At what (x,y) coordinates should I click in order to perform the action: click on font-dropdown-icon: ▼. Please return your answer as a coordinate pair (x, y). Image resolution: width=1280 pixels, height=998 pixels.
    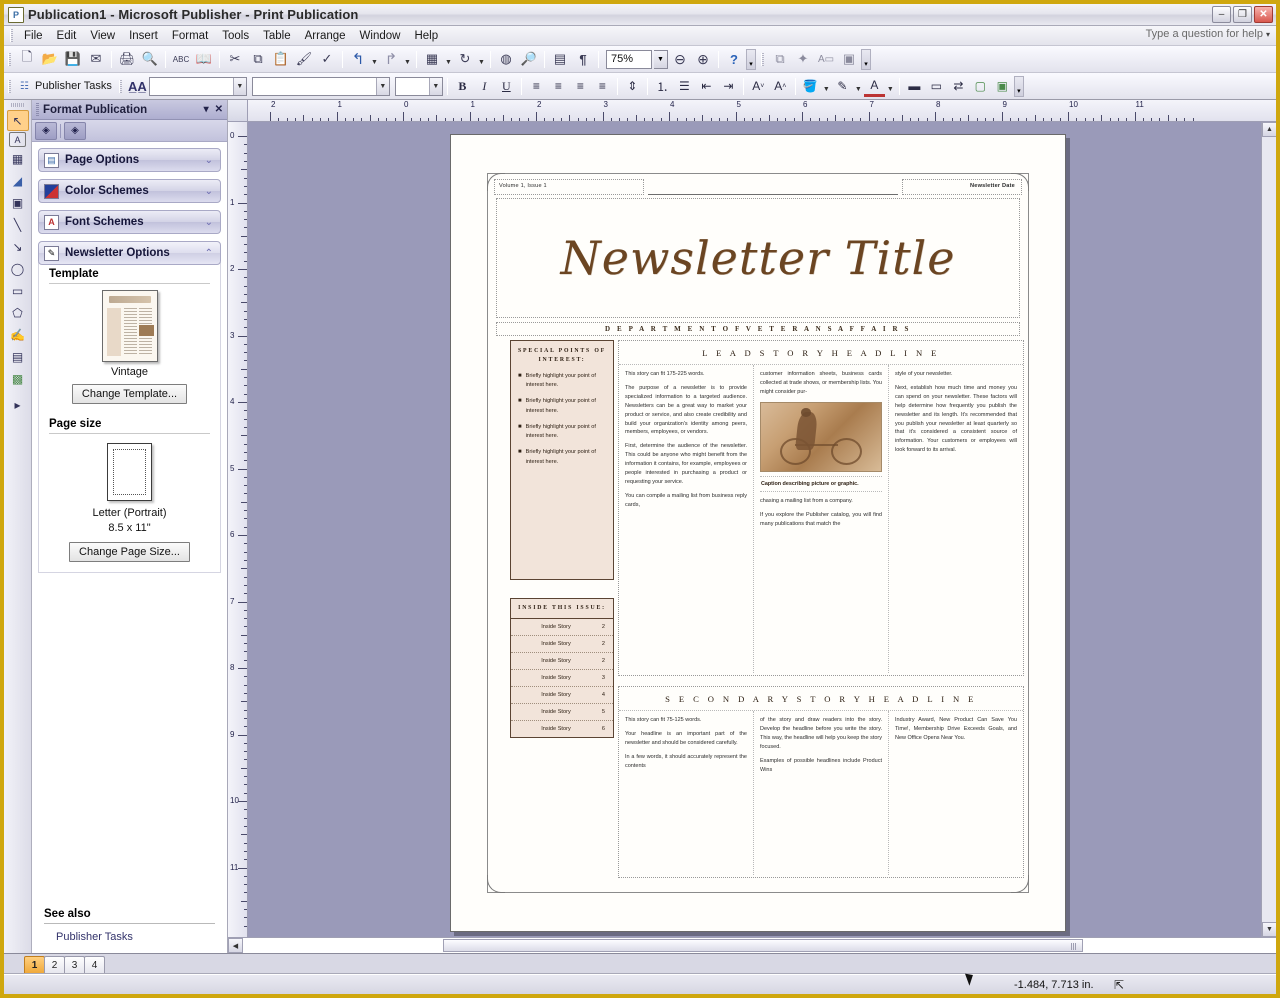
    Looking at the image, I should click on (382, 86).